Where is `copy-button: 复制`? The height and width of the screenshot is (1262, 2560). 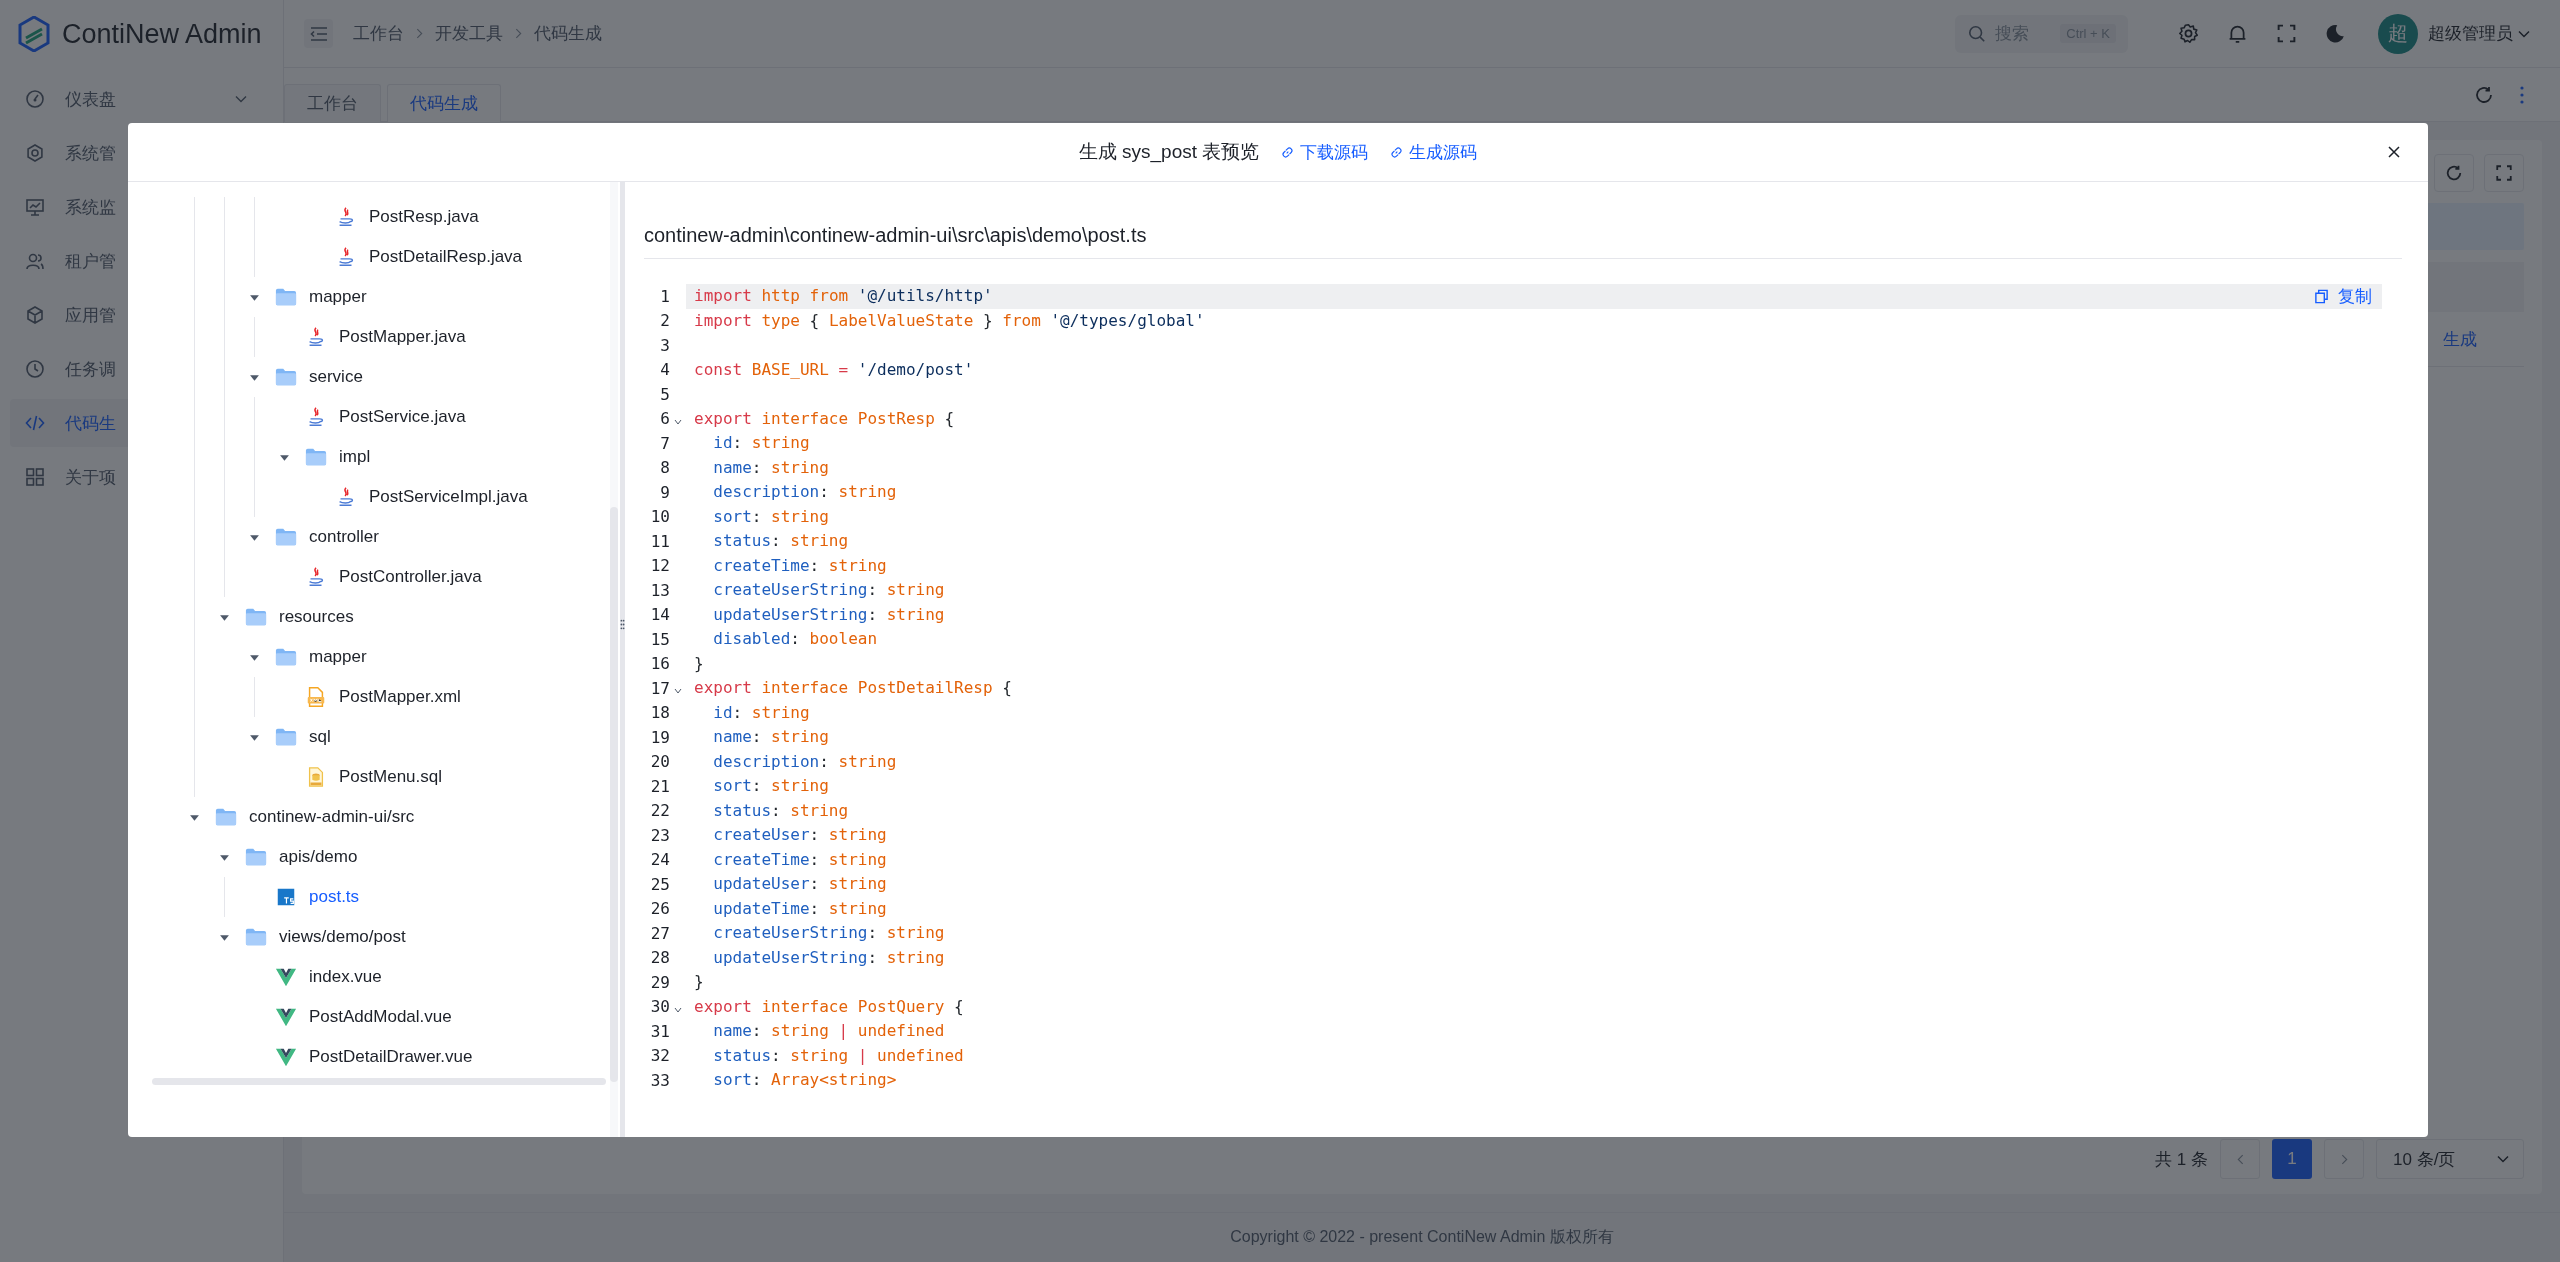
copy-button: 复制 is located at coordinates (2343, 296).